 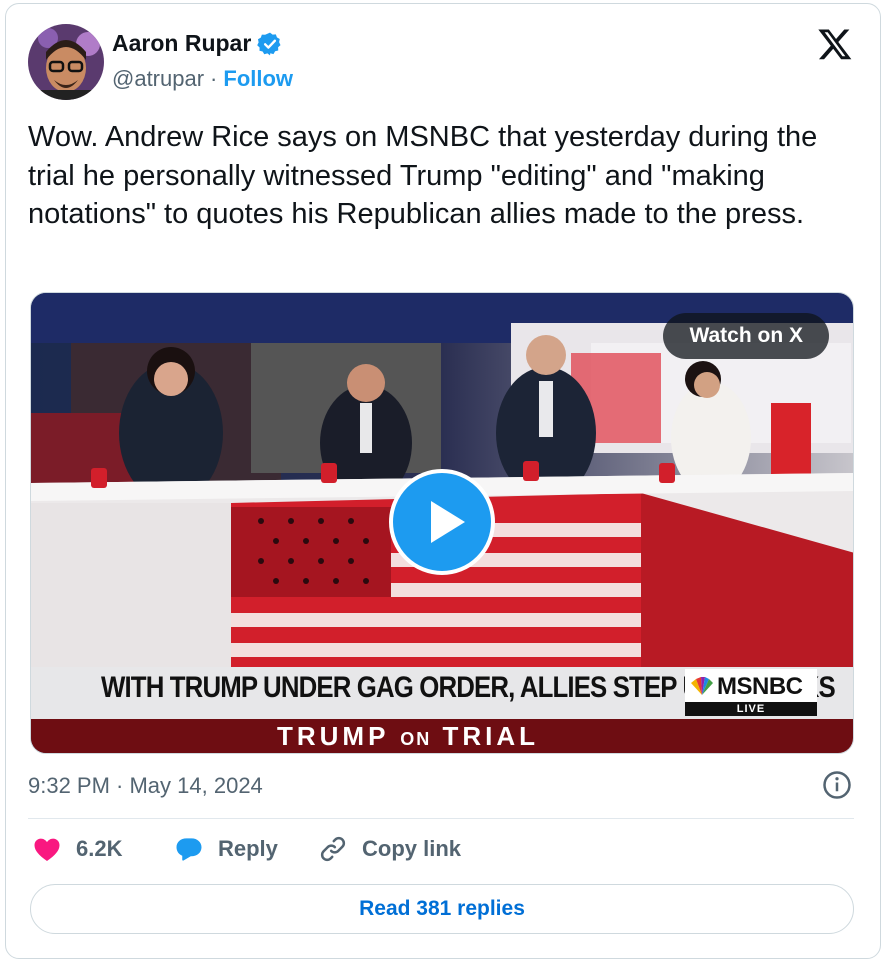 I want to click on verified-badge-icon, so click(x=269, y=43).